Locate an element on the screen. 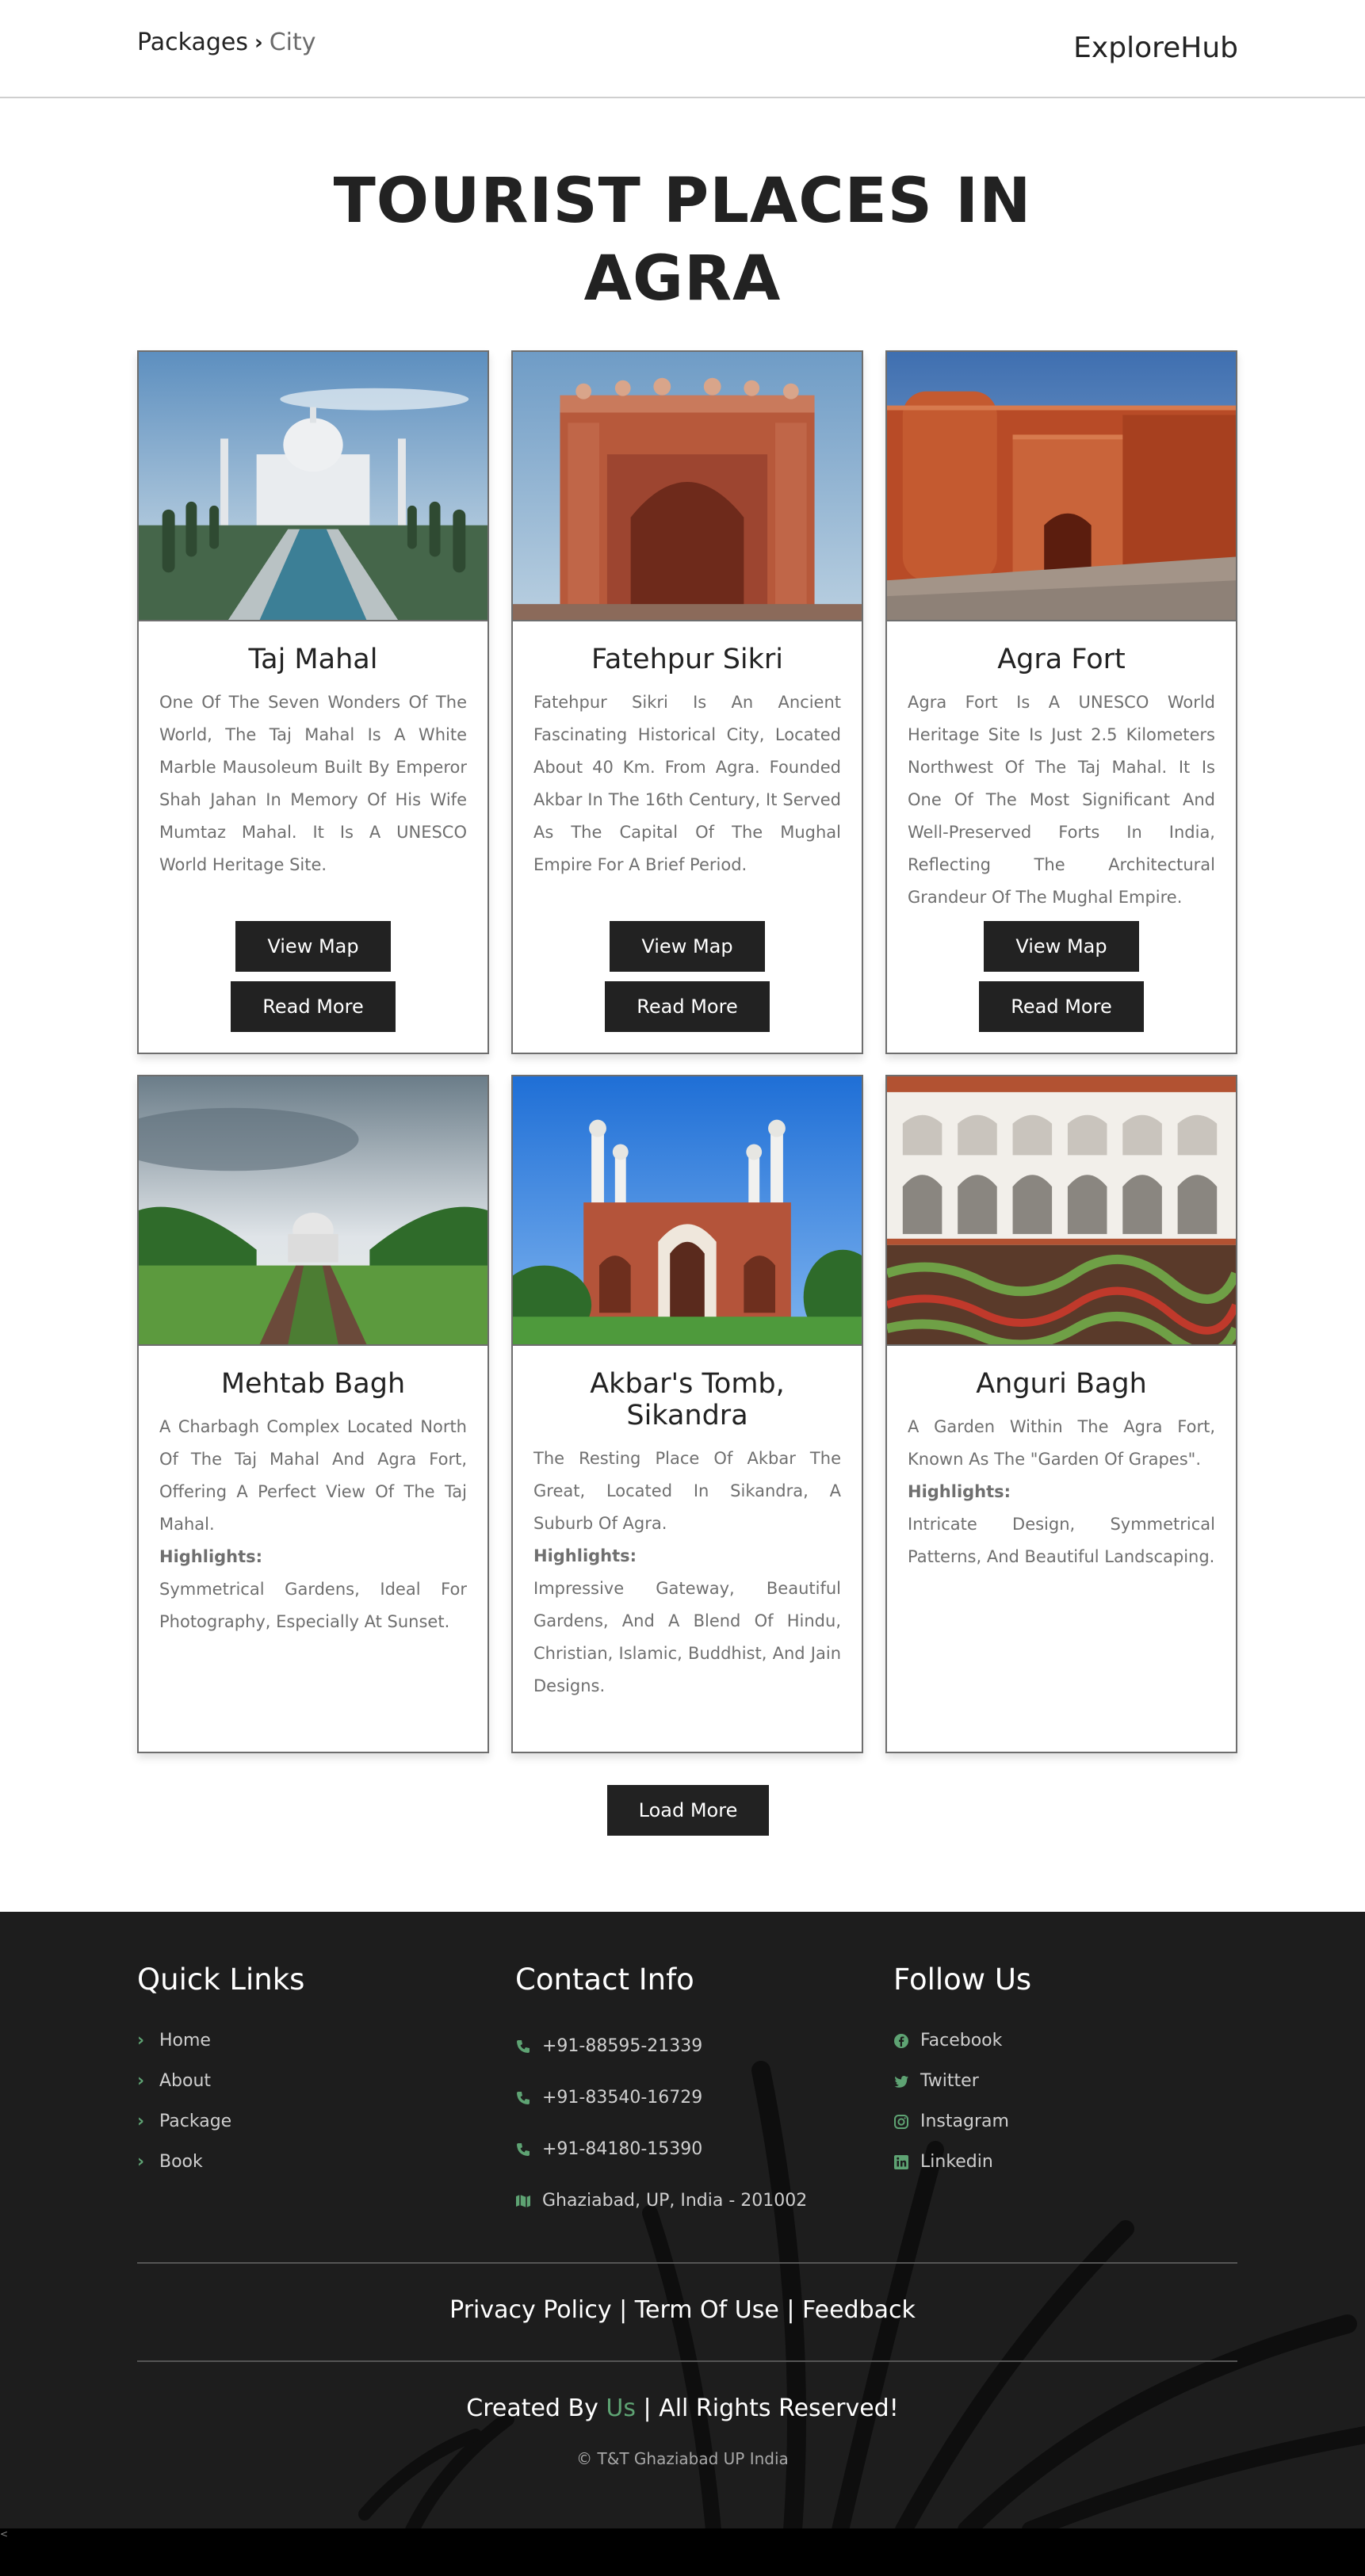 This screenshot has width=1365, height=2576. quick-links-section: Quick Links › Home › About › Package › Book is located at coordinates (220, 2072).